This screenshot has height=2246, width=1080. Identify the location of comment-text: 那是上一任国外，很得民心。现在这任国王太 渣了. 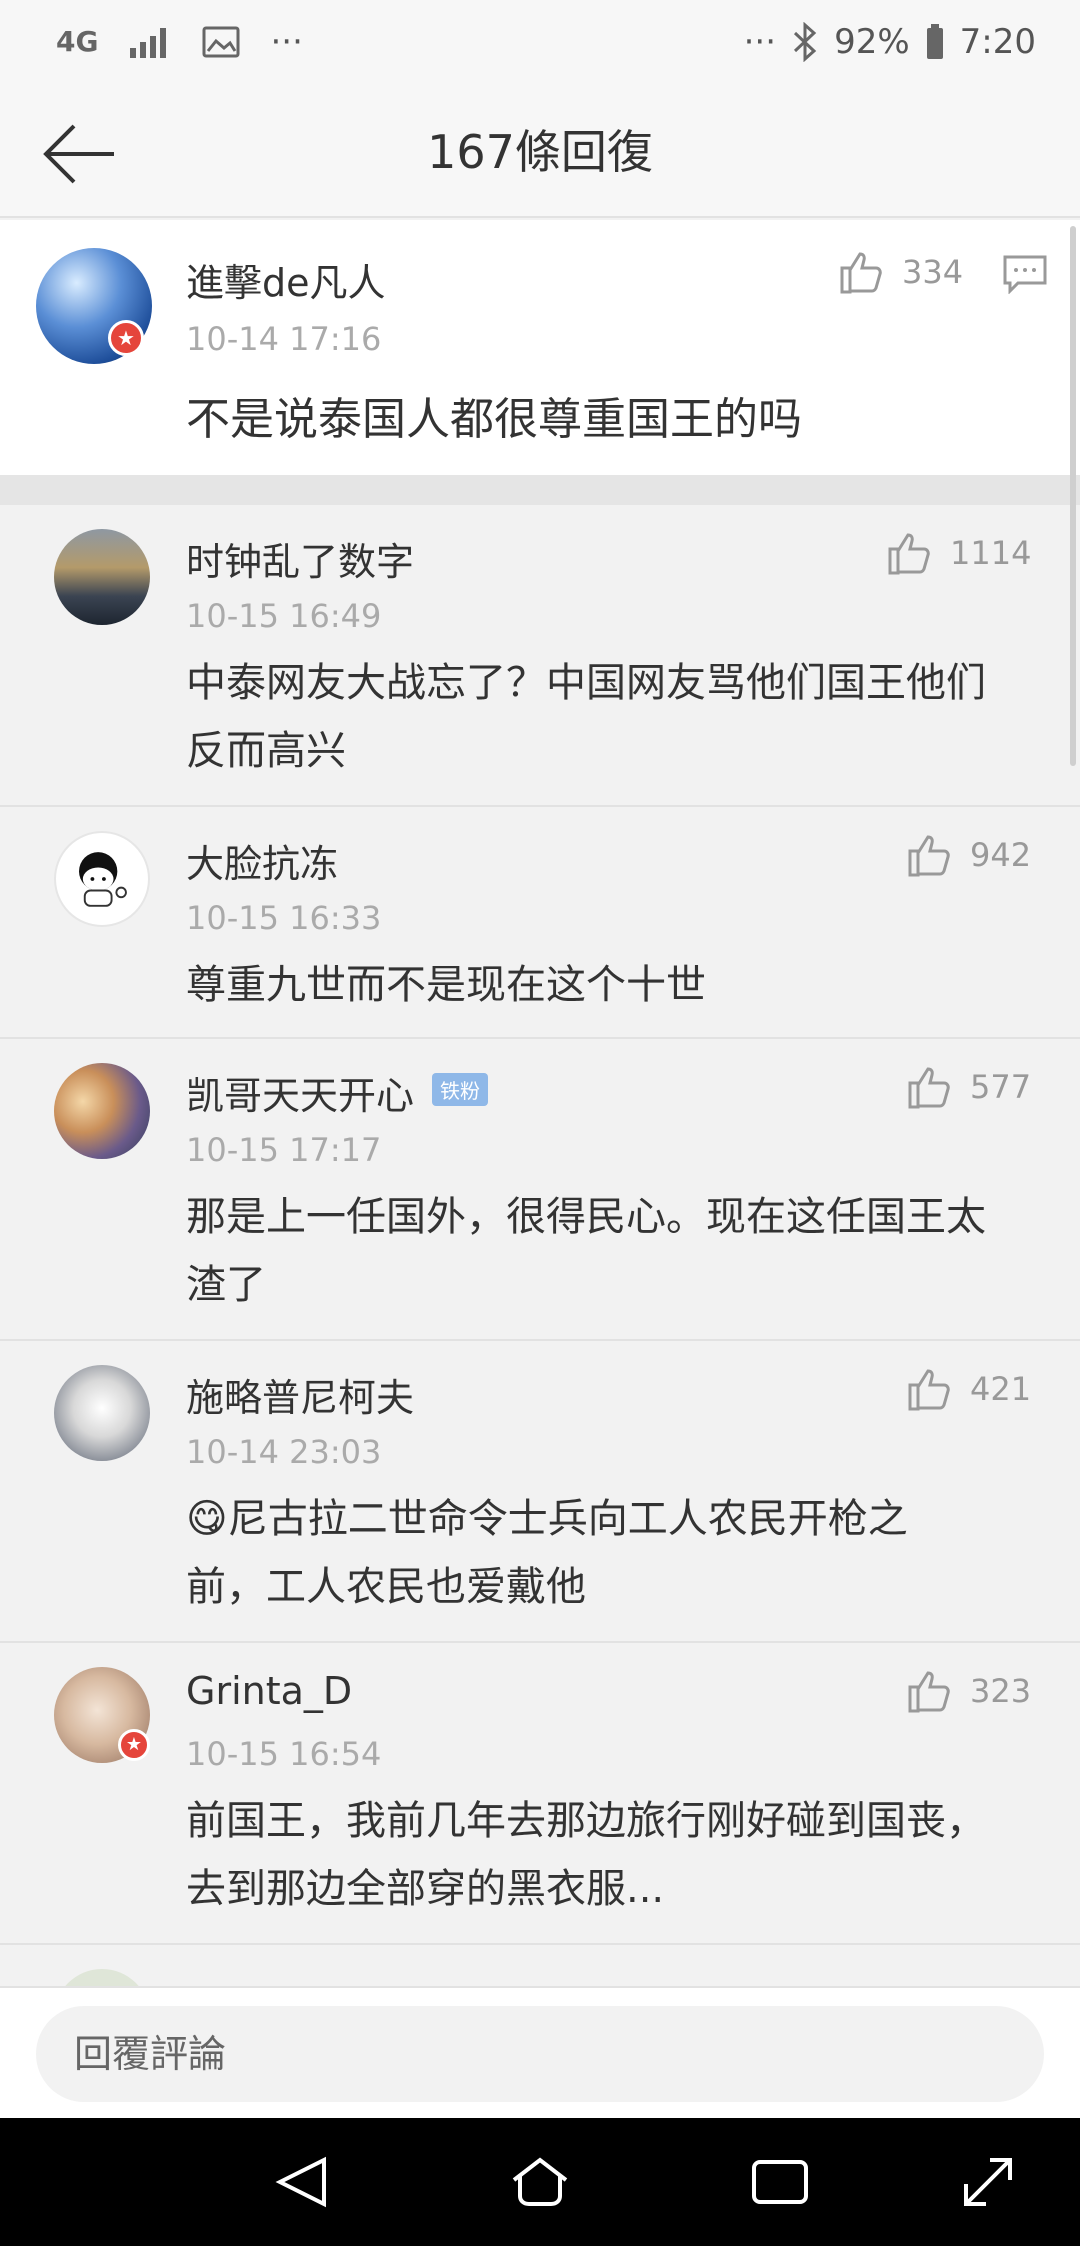
(616, 1251).